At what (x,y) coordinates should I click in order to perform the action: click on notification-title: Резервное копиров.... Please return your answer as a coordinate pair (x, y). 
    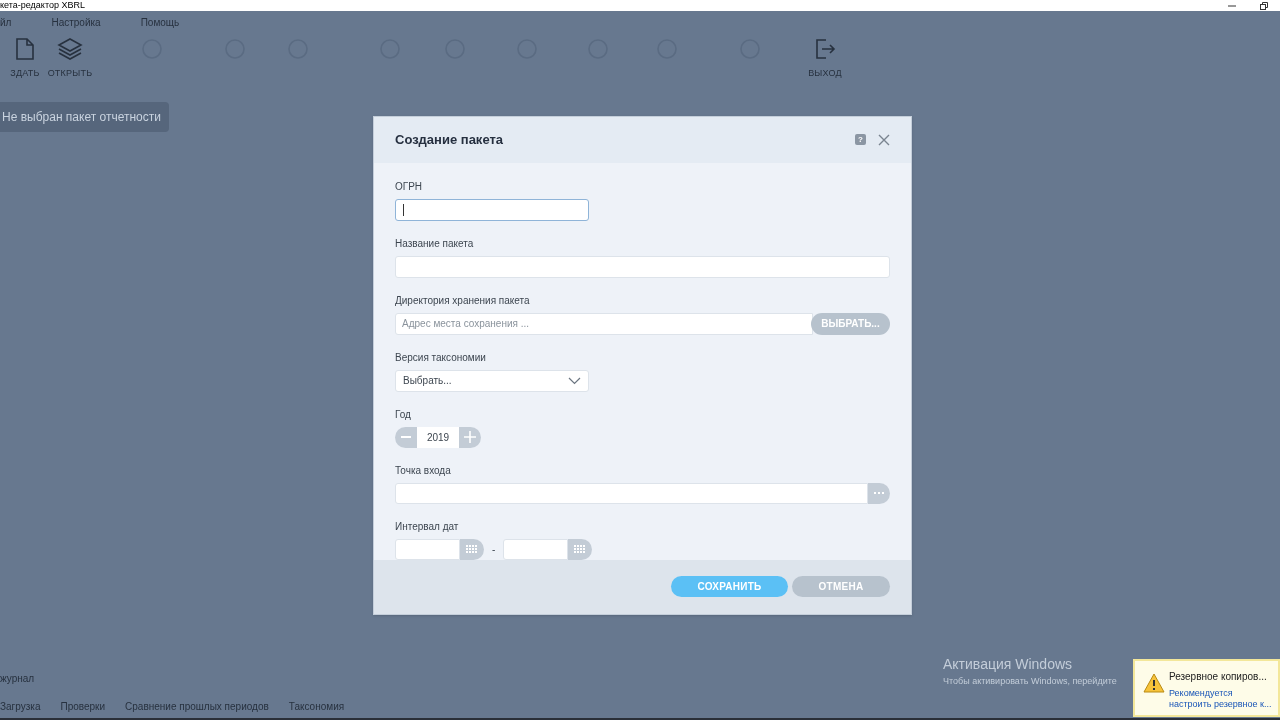
    Looking at the image, I should click on (1218, 677).